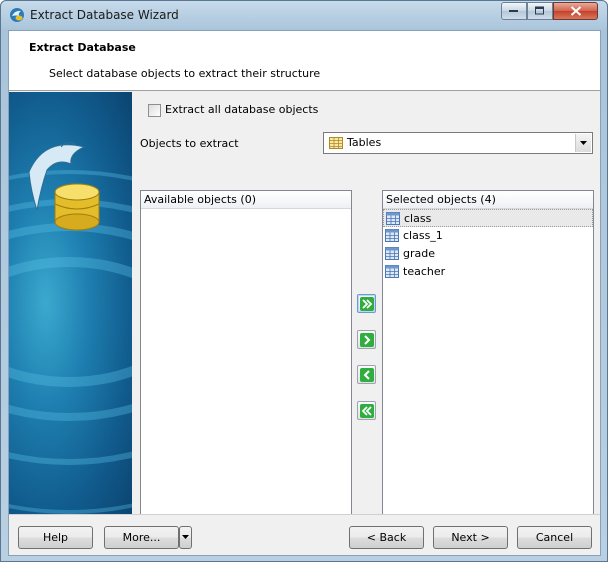 Image resolution: width=608 pixels, height=562 pixels. I want to click on list-item-label: grade, so click(419, 253).